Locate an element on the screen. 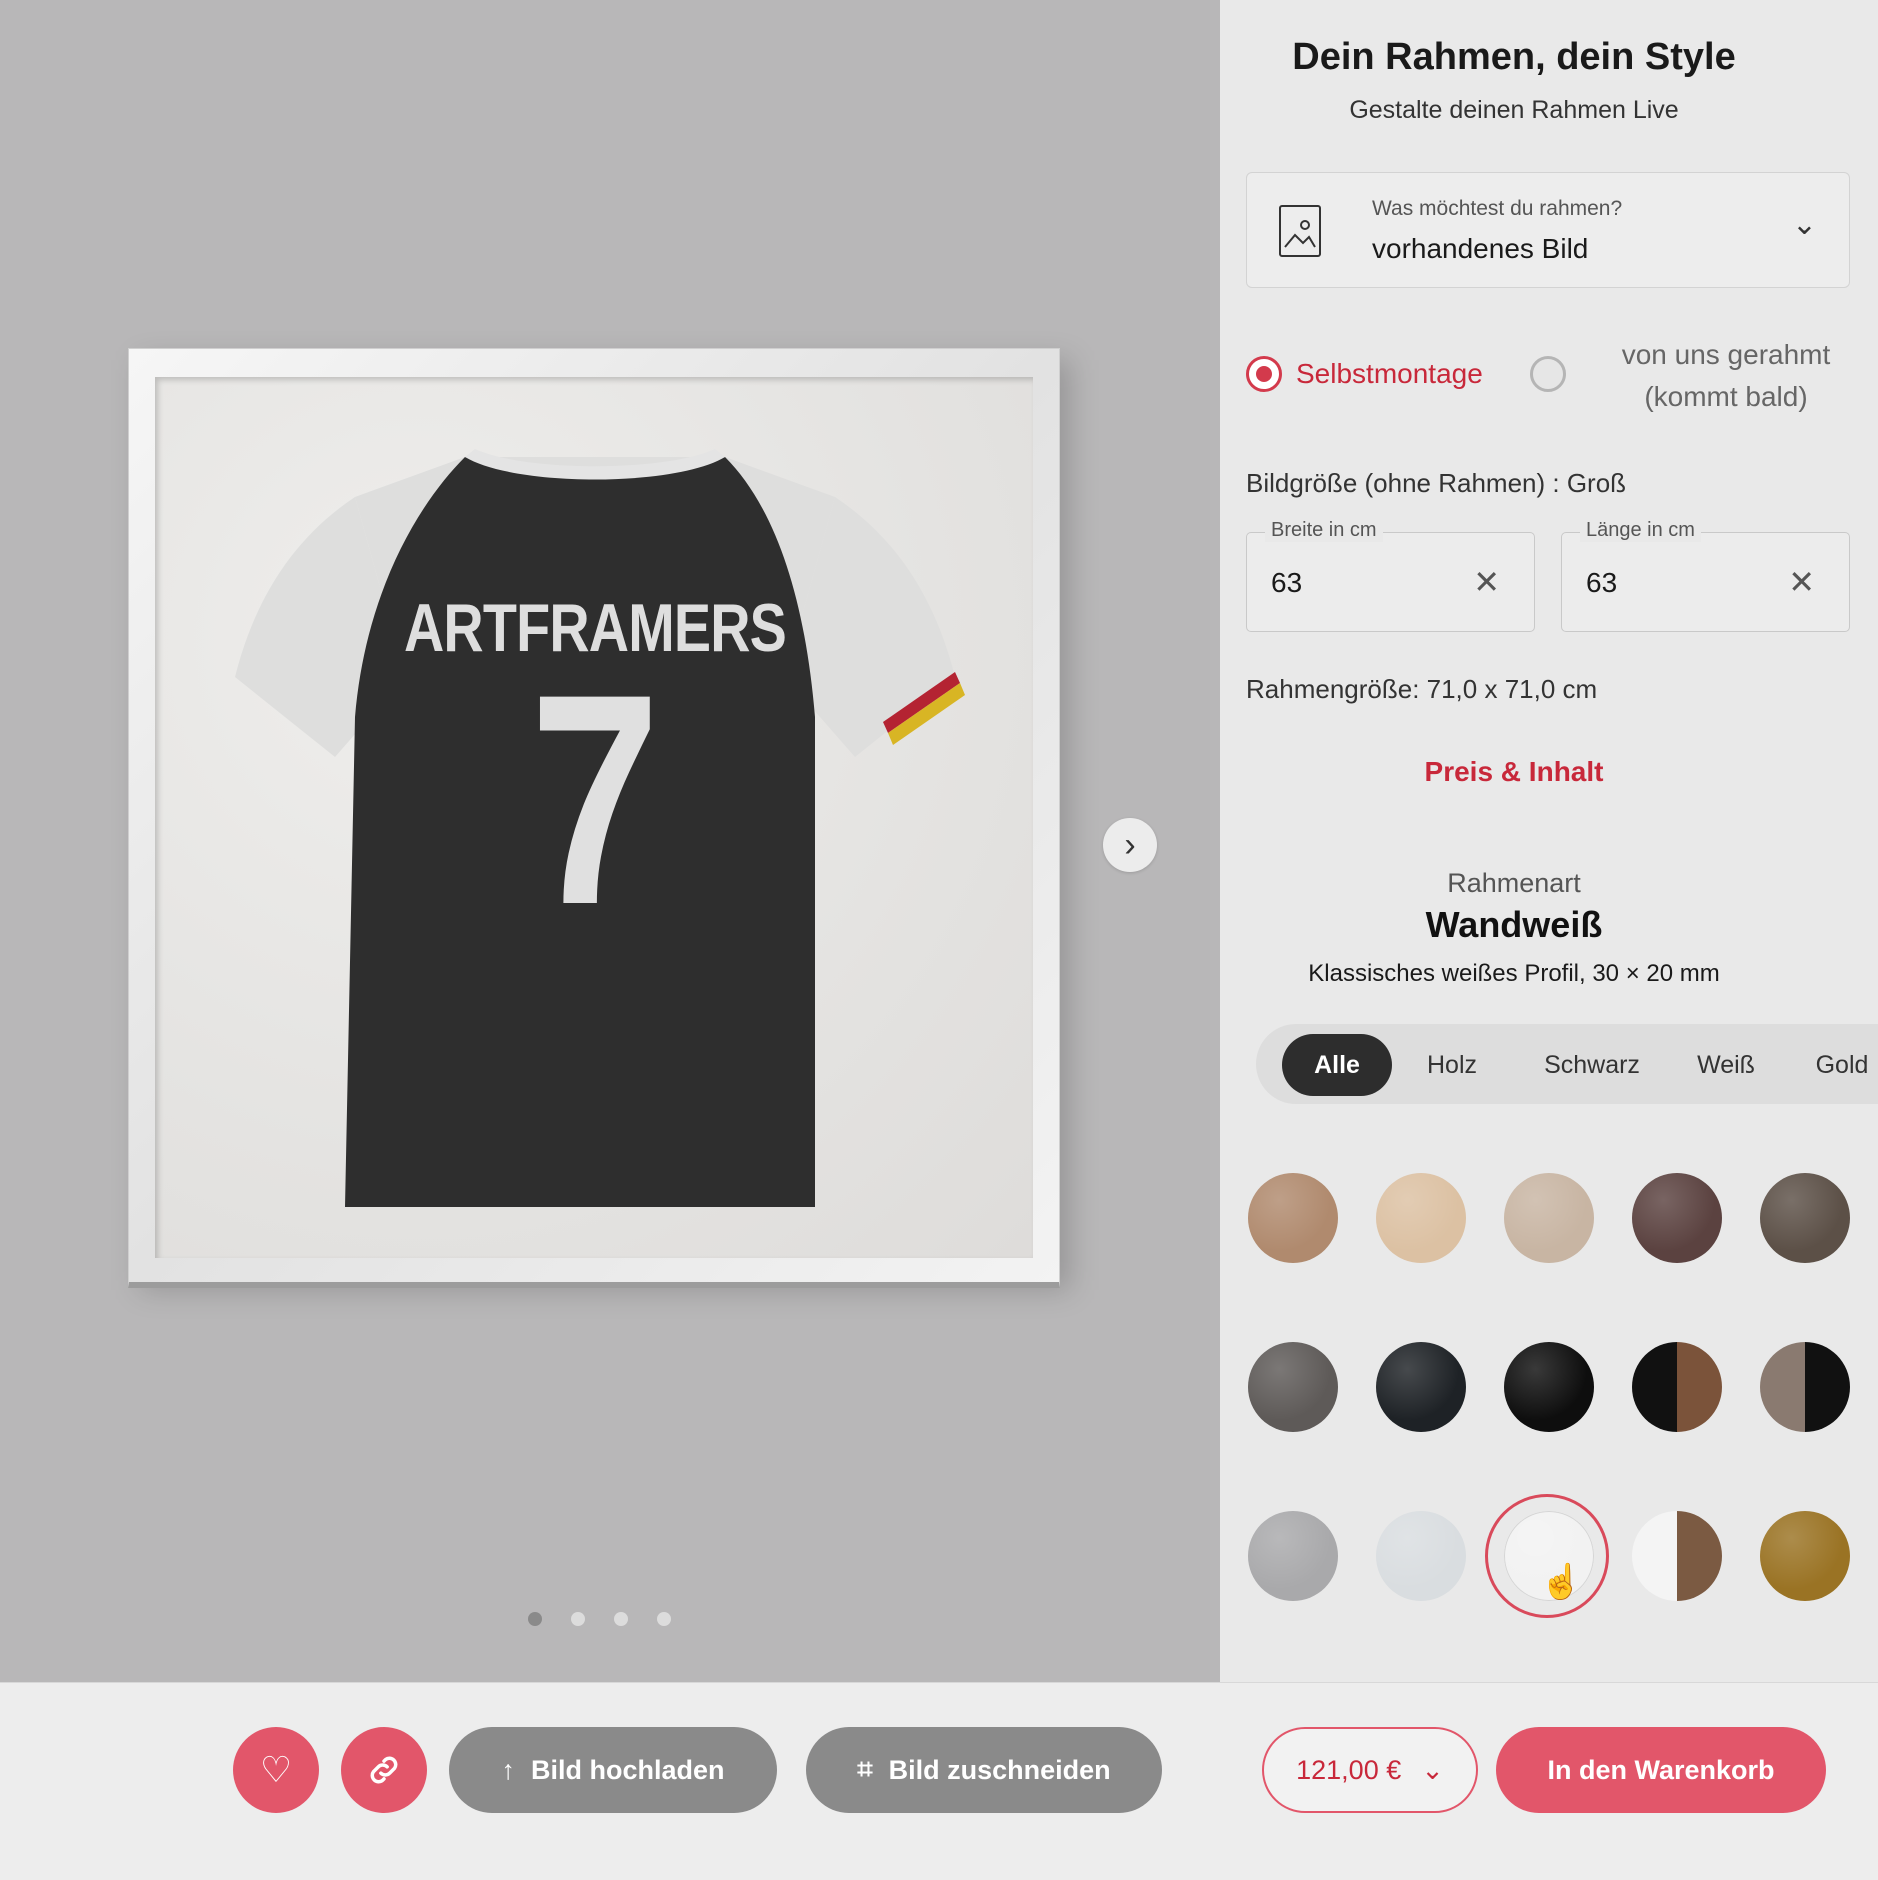 The width and height of the screenshot is (1878, 1880). next-image-button: › is located at coordinates (1130, 845).